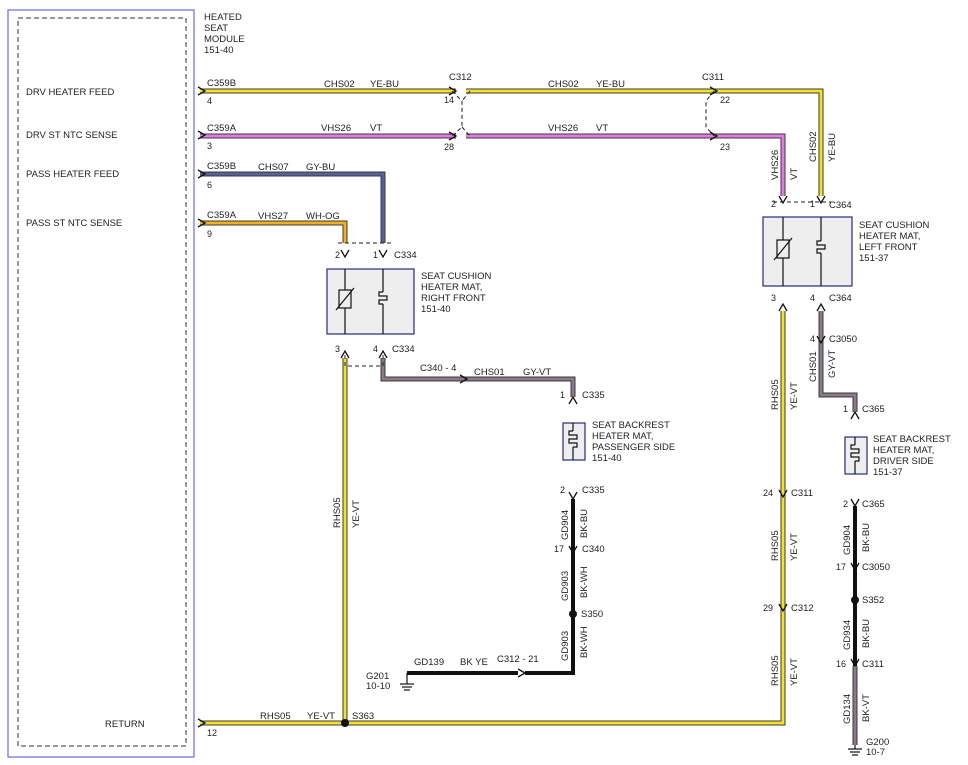 Image resolution: width=968 pixels, height=765 pixels. I want to click on lbl-pin-9: 9, so click(209, 234).